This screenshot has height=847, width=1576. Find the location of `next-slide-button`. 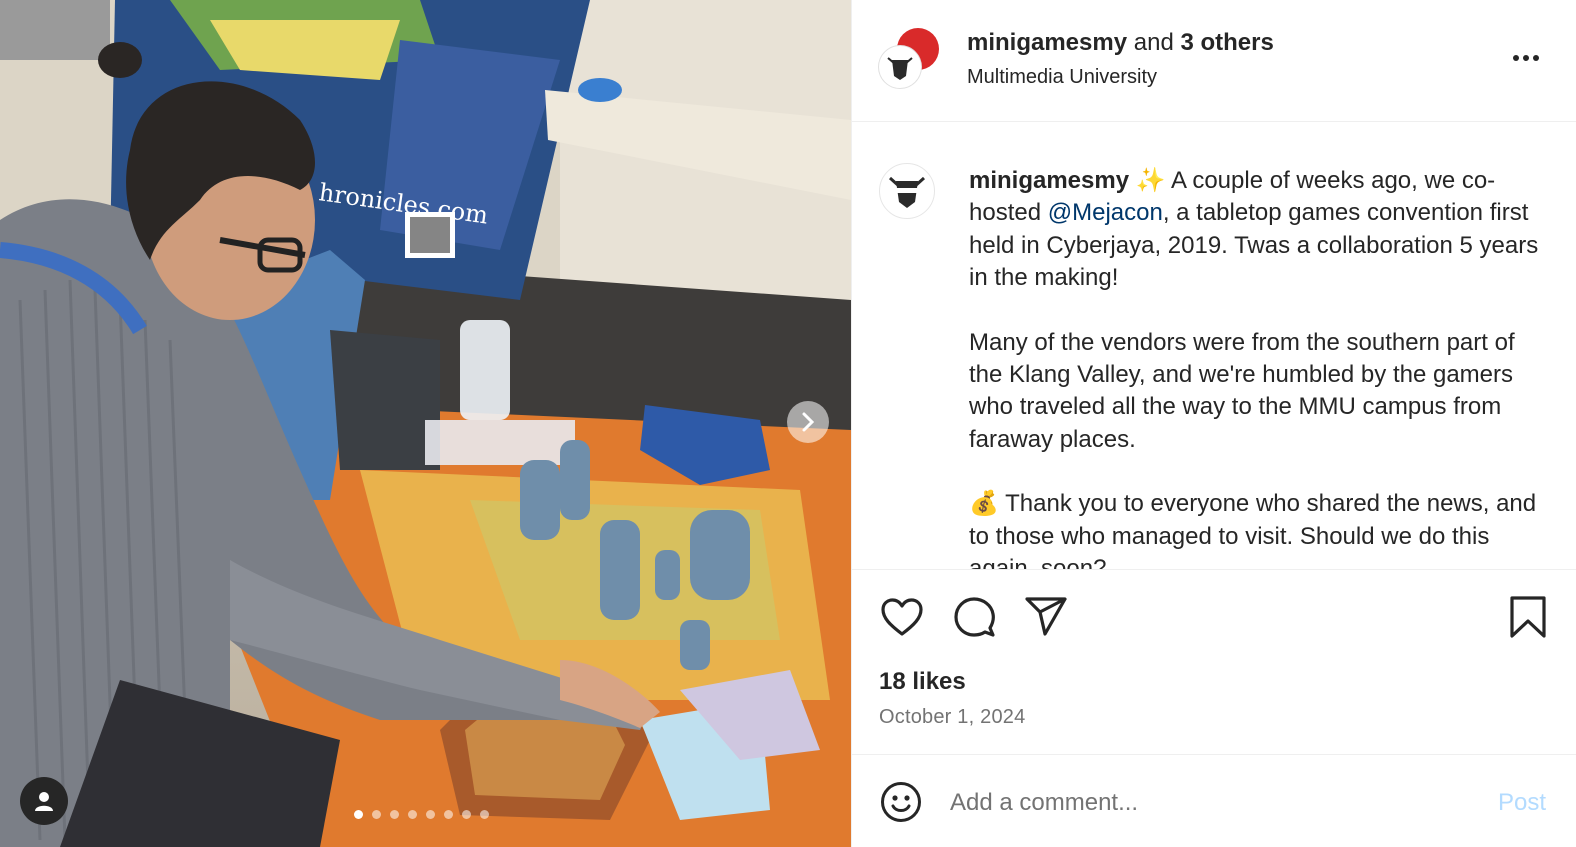

next-slide-button is located at coordinates (808, 422).